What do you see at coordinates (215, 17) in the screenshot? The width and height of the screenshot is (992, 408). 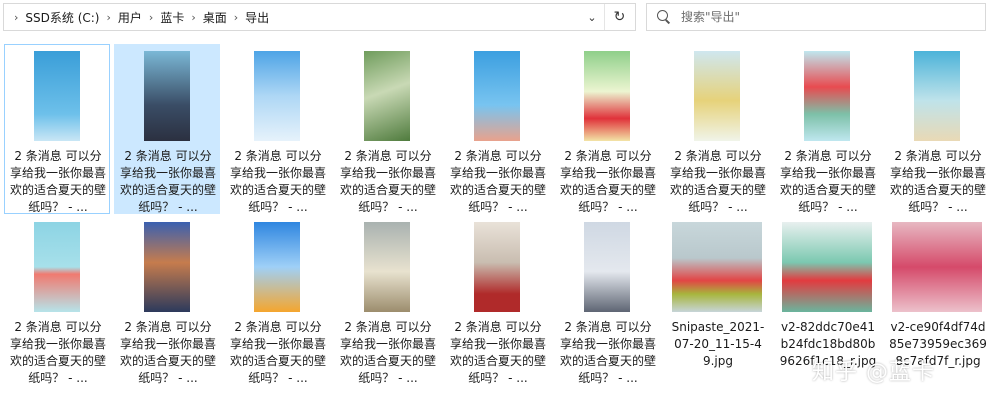 I see `breadcrumb-desktop: 桌面` at bounding box center [215, 17].